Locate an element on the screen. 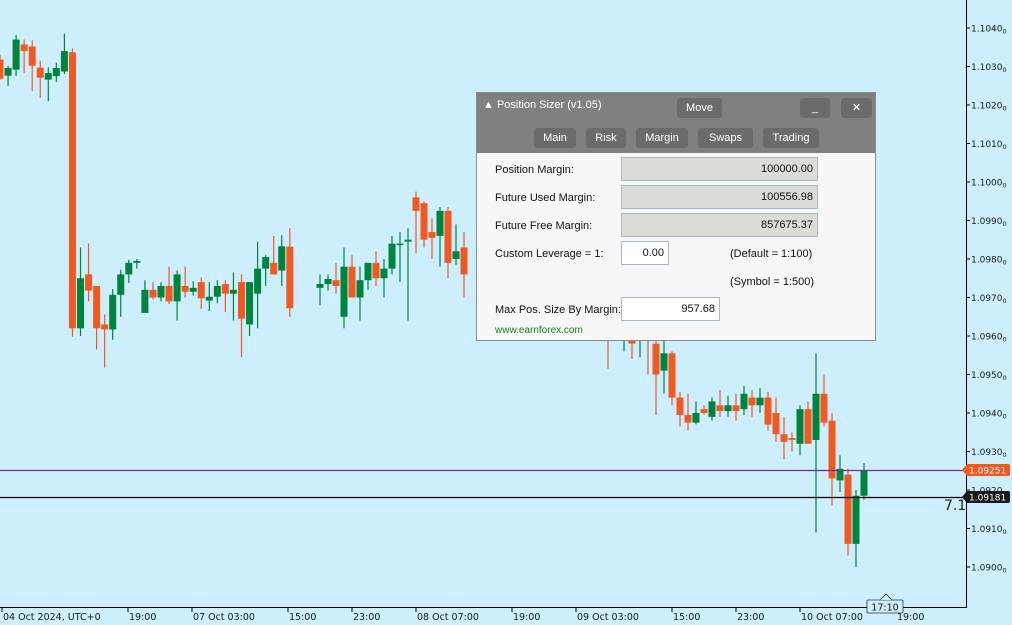 The image size is (1012, 625). tab-trading: Trading is located at coordinates (791, 138).